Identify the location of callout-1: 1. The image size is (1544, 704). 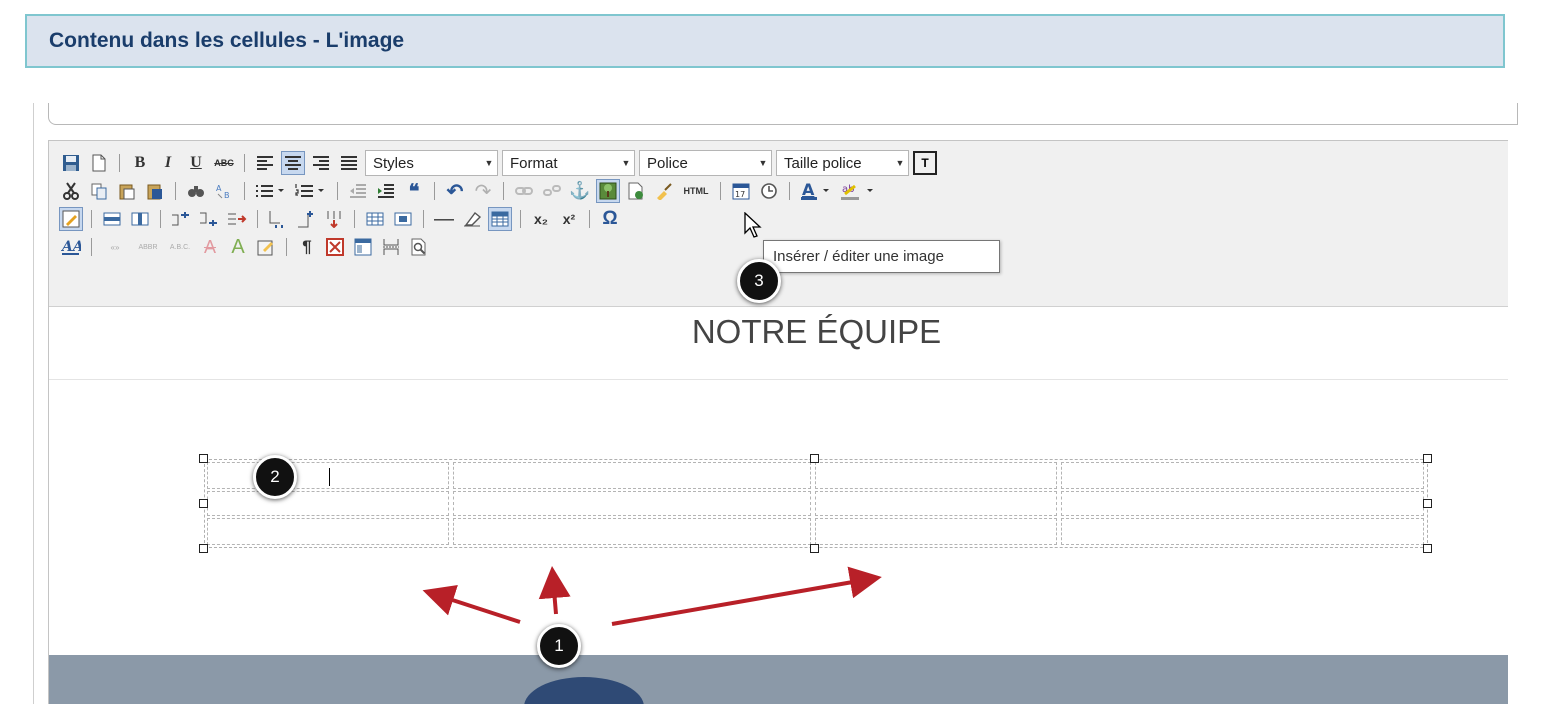
(559, 646).